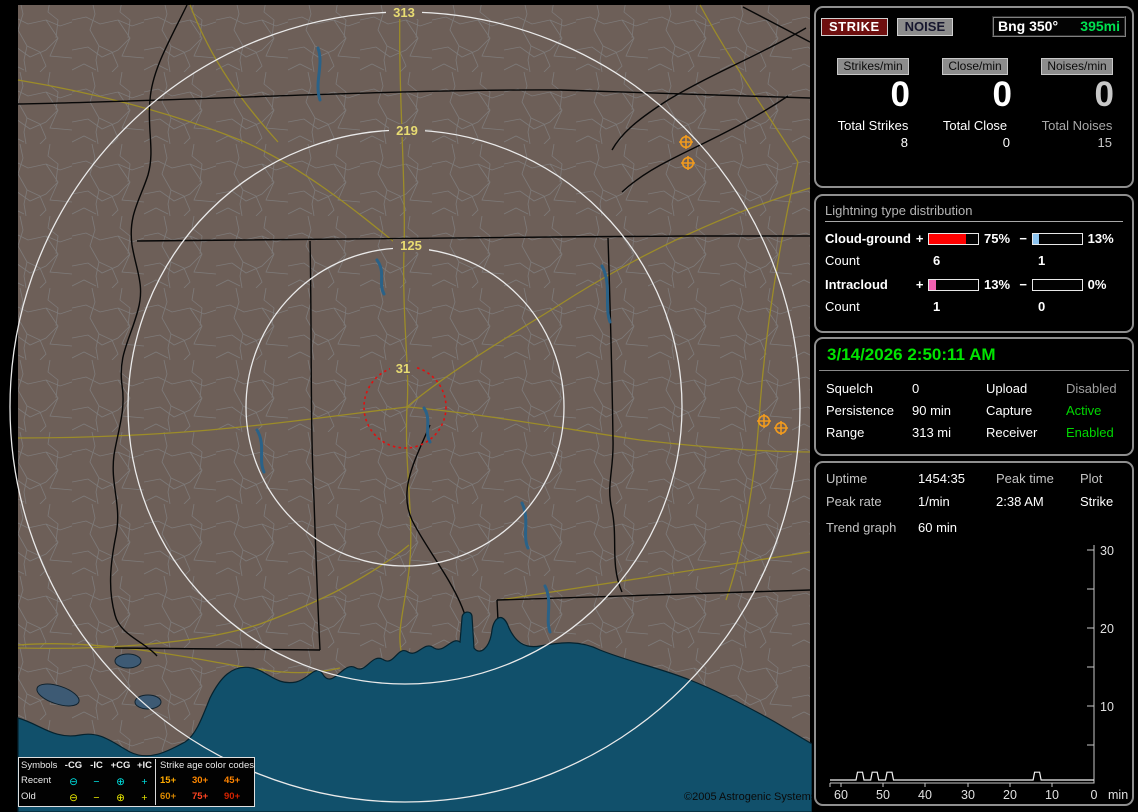 Image resolution: width=1138 pixels, height=812 pixels. Describe the element at coordinates (925, 795) in the screenshot. I see `x-tick-40: 40` at that location.